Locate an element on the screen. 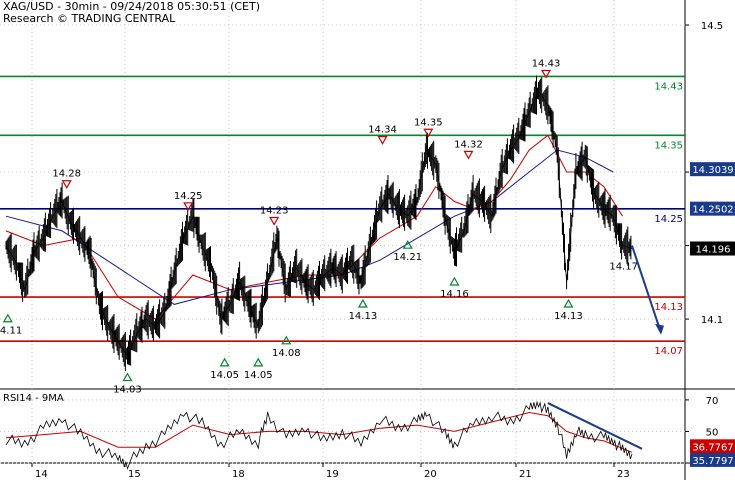 This screenshot has height=480, width=735. annotation-label-high: 14.25 is located at coordinates (188, 196).